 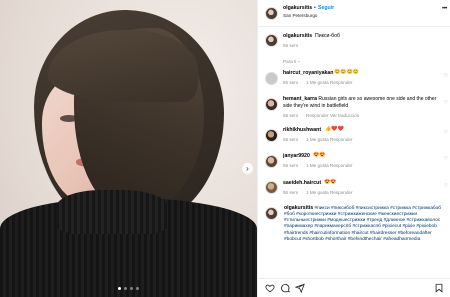 I want to click on chevron-down-icon: ⌄, so click(x=299, y=61).